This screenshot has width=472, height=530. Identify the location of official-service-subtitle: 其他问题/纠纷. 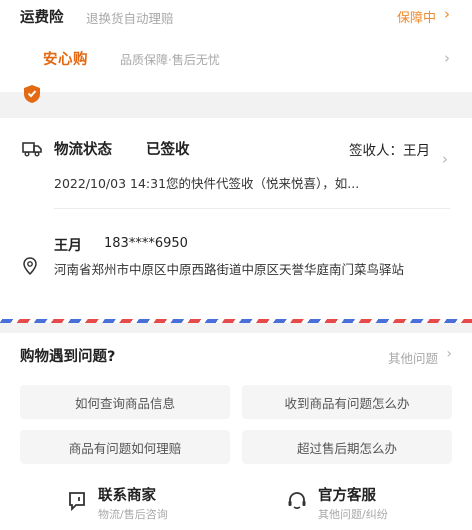
(353, 514).